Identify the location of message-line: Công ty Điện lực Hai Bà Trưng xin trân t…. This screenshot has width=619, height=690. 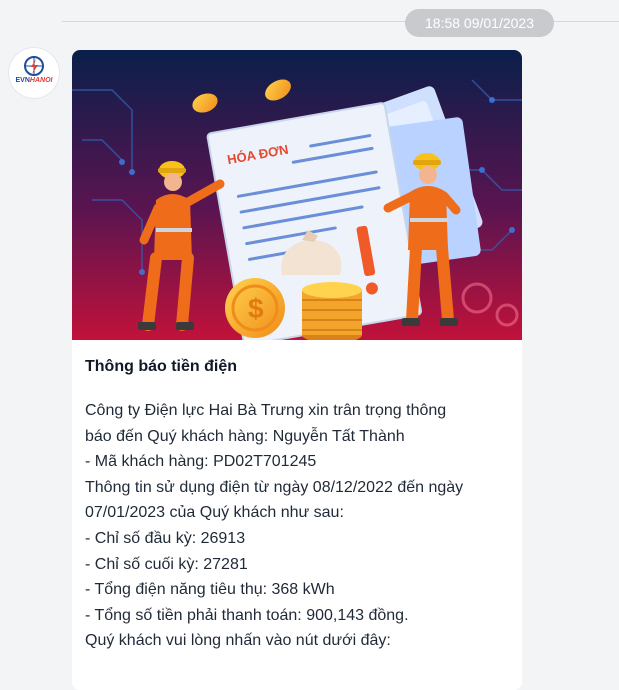
(266, 410).